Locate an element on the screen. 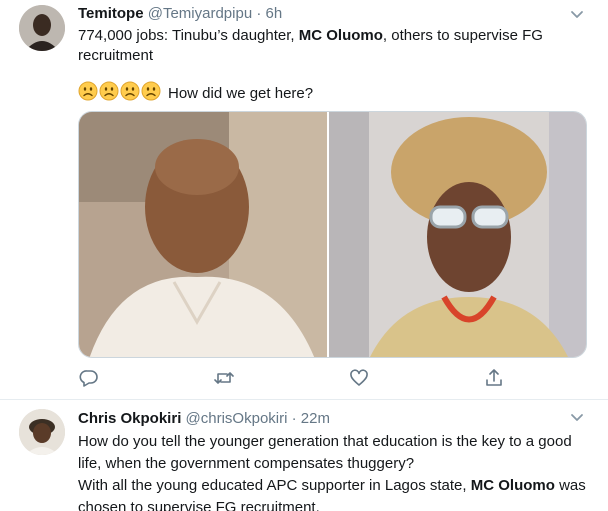 This screenshot has width=608, height=511. avatar-chris-okpokiri is located at coordinates (42, 432).